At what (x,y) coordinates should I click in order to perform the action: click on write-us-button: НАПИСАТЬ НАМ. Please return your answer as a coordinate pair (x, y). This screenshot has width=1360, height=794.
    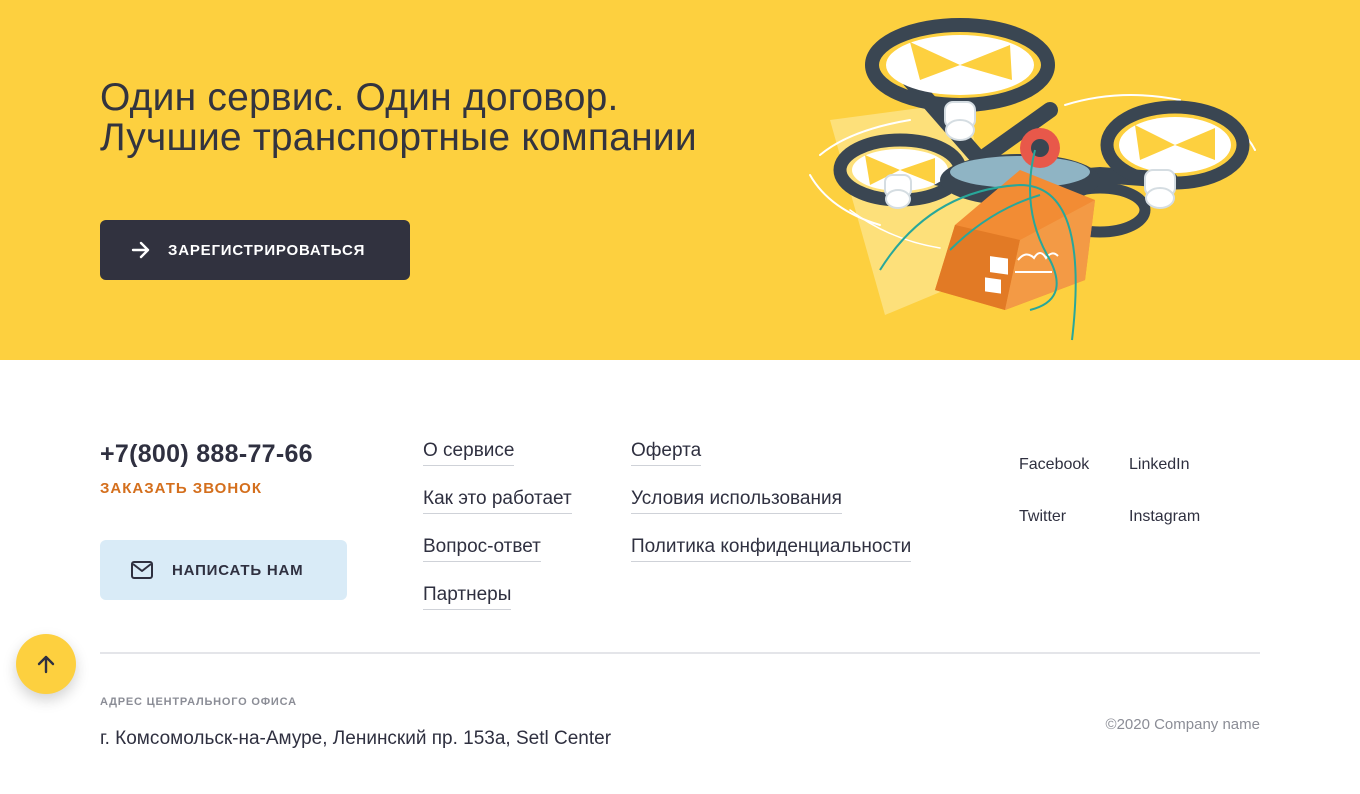
    Looking at the image, I should click on (223, 570).